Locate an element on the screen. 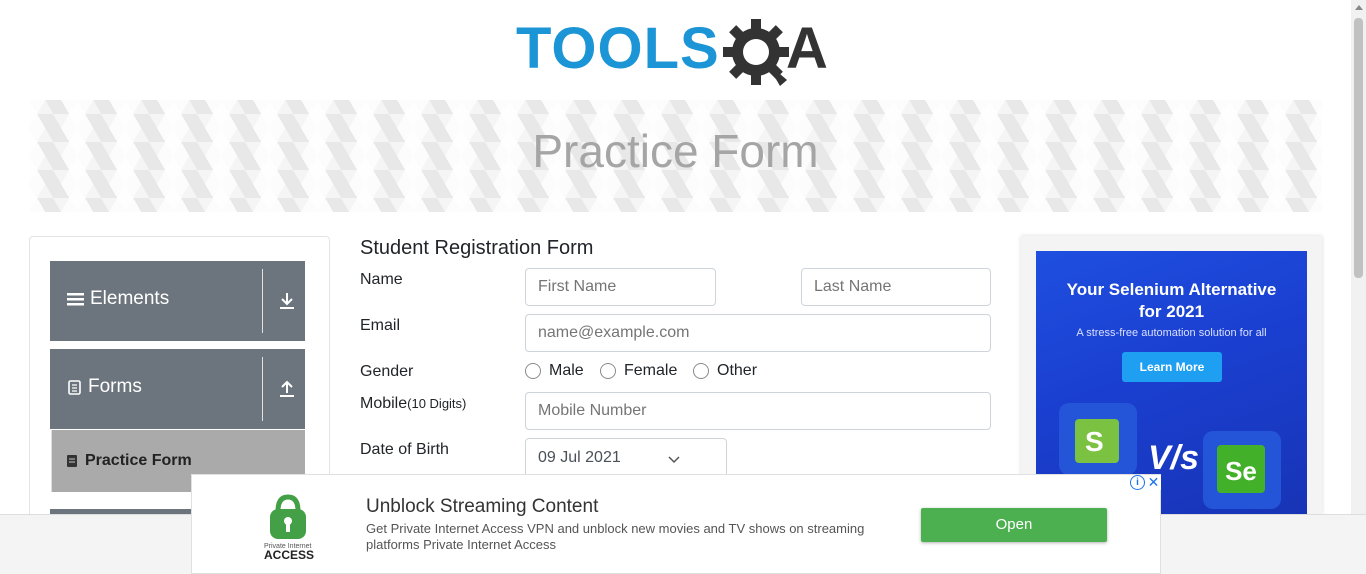  svg-text: S is located at coordinates (1094, 441).